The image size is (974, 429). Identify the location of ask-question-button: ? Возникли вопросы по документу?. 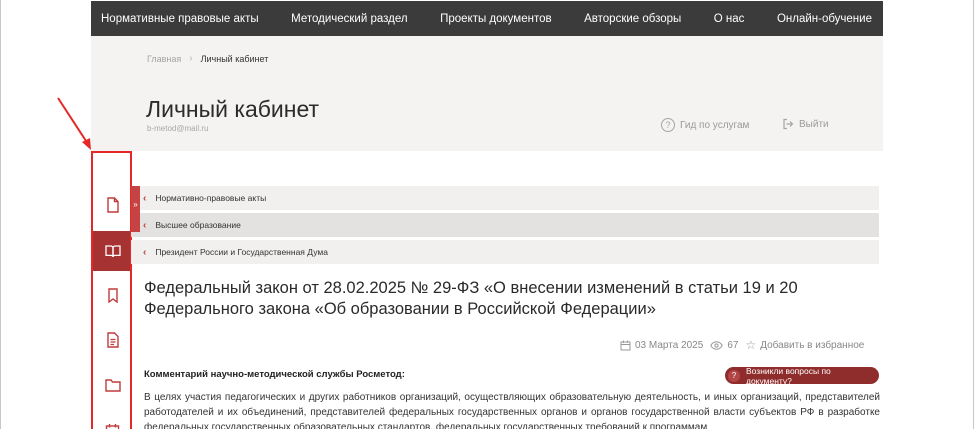
(802, 375).